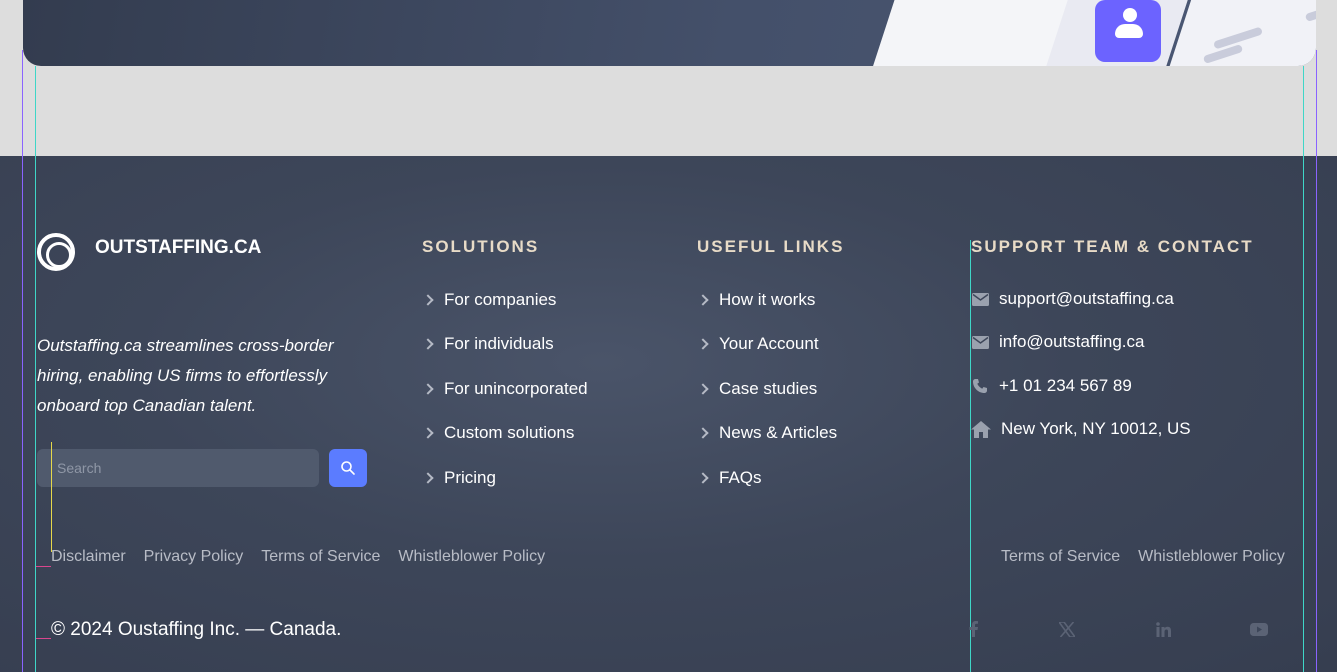 This screenshot has height=672, width=1337. I want to click on home-icon, so click(981, 429).